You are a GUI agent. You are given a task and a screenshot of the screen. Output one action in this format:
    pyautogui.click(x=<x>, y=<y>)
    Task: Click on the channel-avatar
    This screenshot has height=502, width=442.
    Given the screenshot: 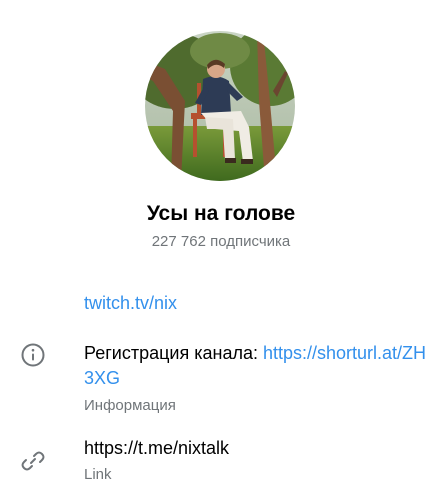 What is the action you would take?
    pyautogui.click(x=220, y=106)
    